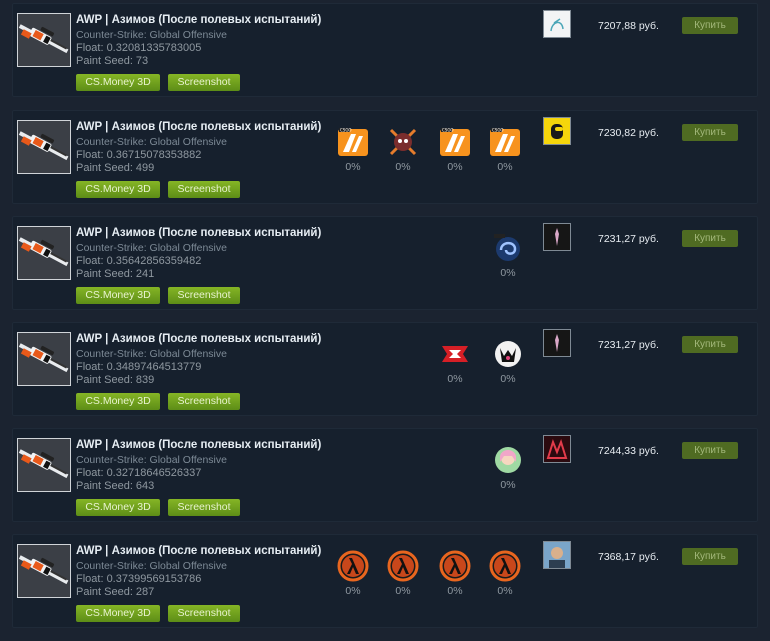 Image resolution: width=770 pixels, height=641 pixels. I want to click on paint-seed: Paint Seed: 73, so click(112, 61).